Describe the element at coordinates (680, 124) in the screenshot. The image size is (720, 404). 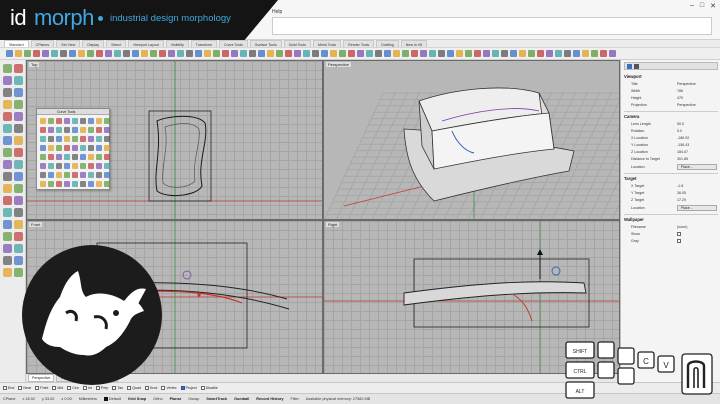
I see `prop-value-lens-length: 50.0` at that location.